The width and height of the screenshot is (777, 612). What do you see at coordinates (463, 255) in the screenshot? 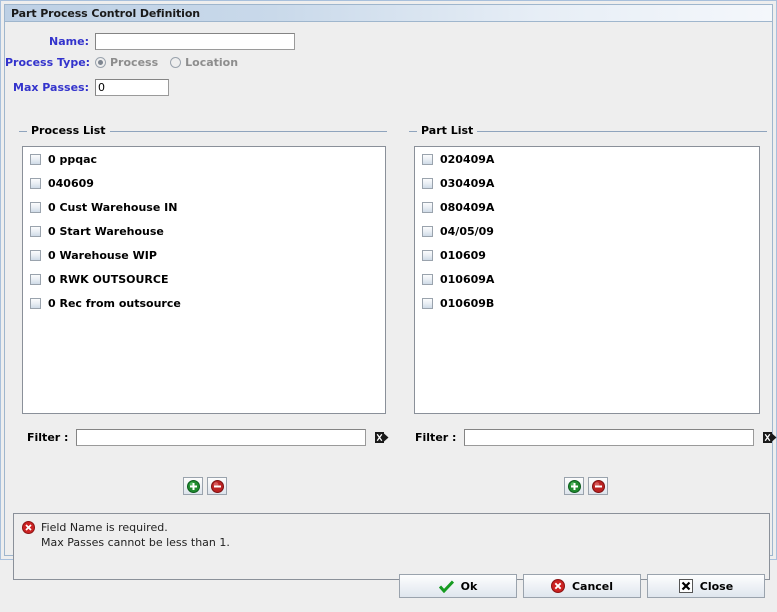
I see `list-item-label: 010609` at bounding box center [463, 255].